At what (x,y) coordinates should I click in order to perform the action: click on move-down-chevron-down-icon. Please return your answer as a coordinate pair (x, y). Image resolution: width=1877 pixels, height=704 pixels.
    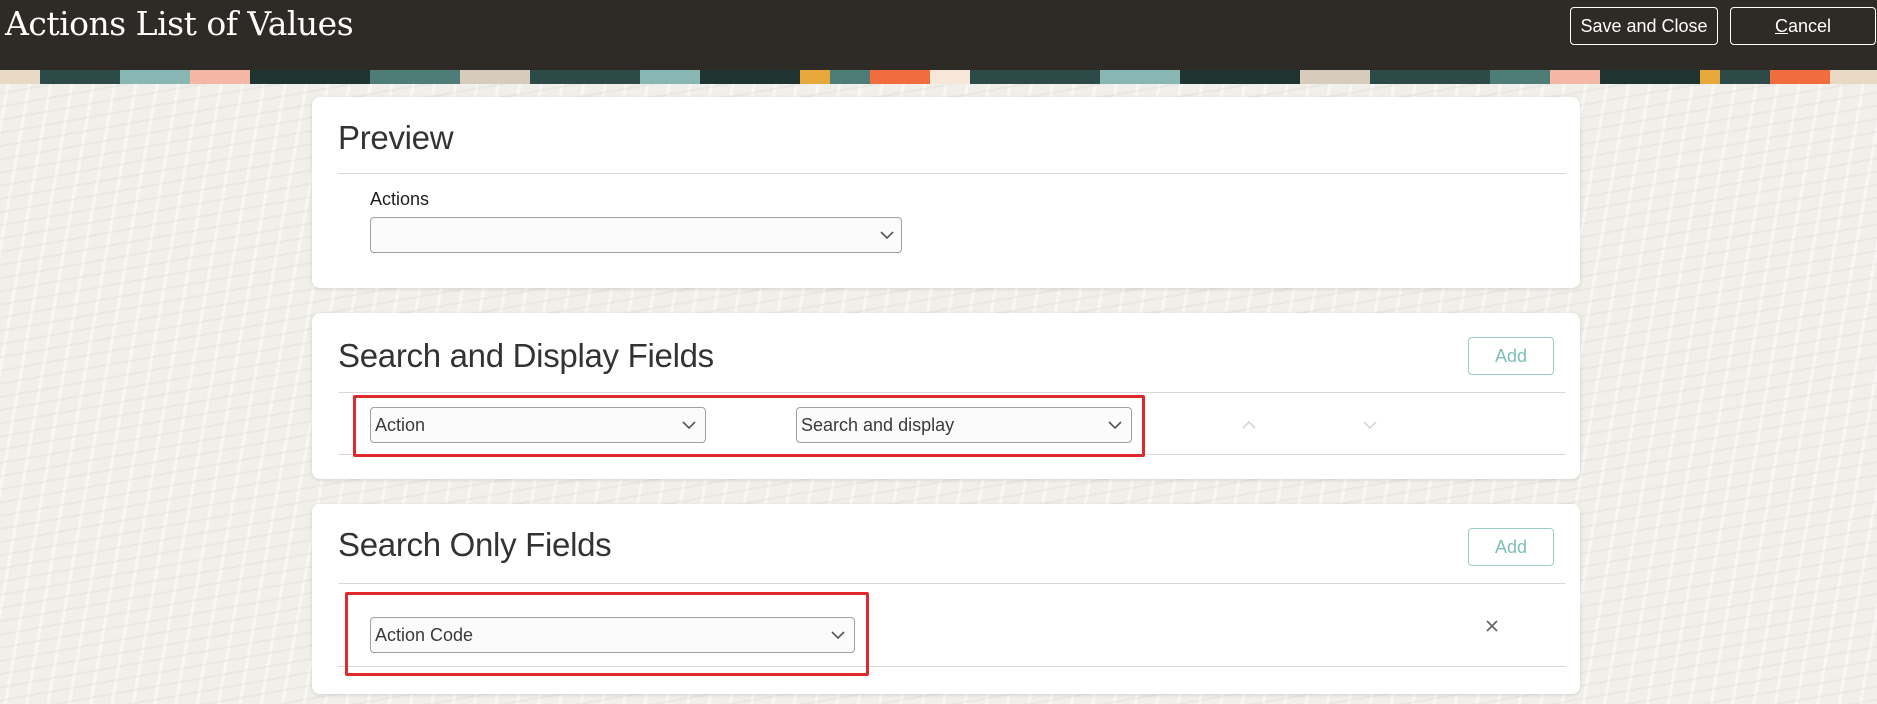
    Looking at the image, I should click on (1370, 425).